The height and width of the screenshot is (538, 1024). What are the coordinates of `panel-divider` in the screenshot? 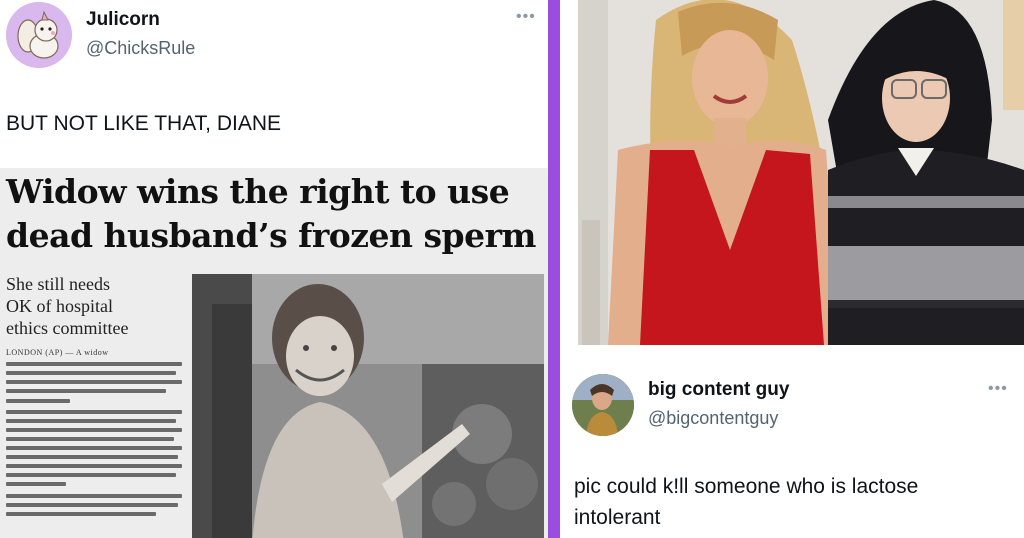 It's located at (554, 269).